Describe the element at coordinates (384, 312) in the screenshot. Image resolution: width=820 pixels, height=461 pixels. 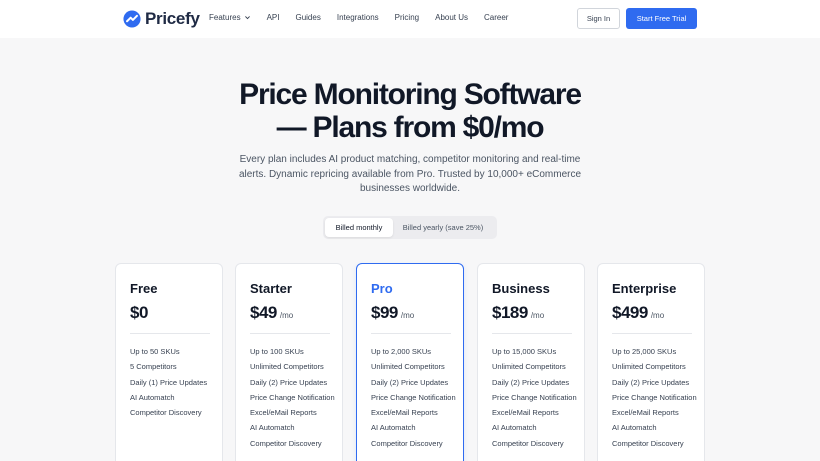
I see `plan-price-value: $99` at that location.